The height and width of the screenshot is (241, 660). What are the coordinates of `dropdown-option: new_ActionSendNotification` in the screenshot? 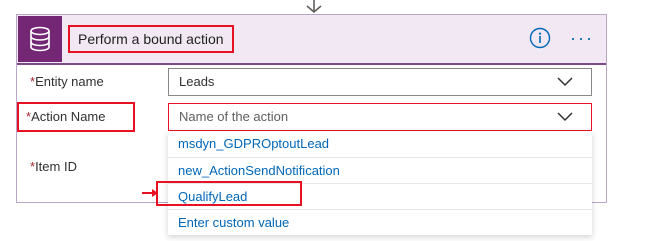 It's located at (380, 170).